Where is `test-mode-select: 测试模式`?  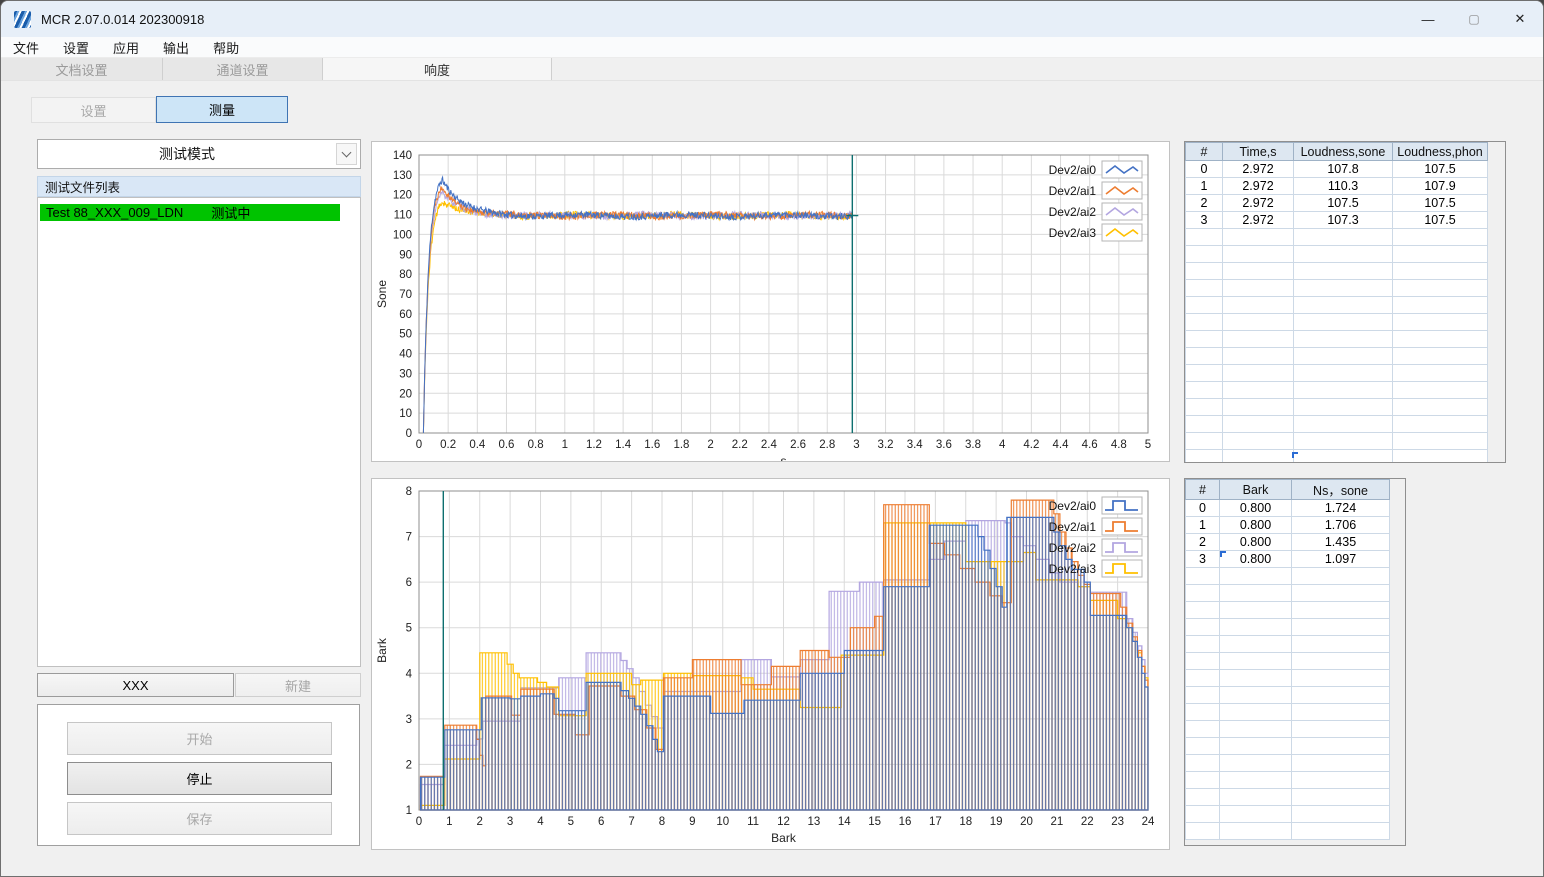
test-mode-select: 测试模式 is located at coordinates (199, 154).